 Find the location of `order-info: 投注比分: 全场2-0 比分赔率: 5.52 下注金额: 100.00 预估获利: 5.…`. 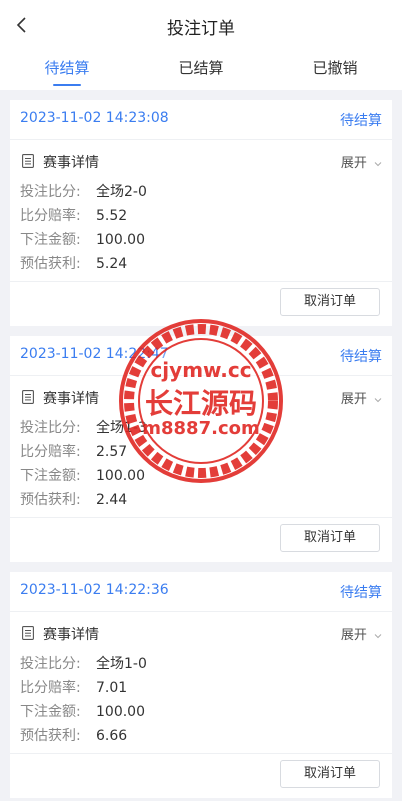

order-info: 投注比分: 全场2-0 比分赔率: 5.52 下注金额: 100.00 预估获利: 5.… is located at coordinates (201, 231).